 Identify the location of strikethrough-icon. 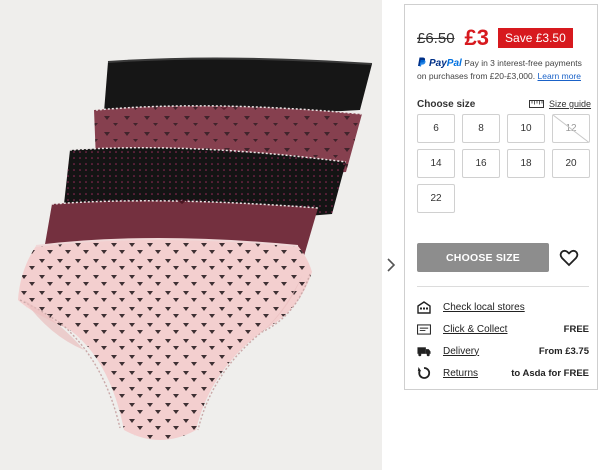
(571, 128).